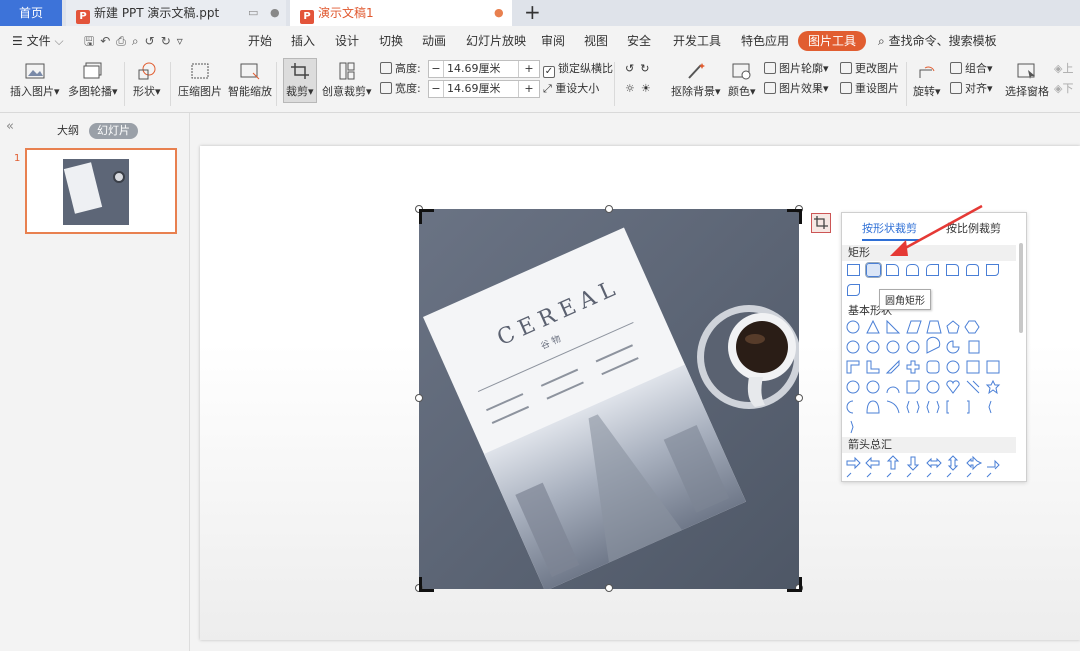 Image resolution: width=1080 pixels, height=651 pixels. What do you see at coordinates (496, 41) in the screenshot?
I see `menu-slideshow: 幻灯片放映` at bounding box center [496, 41].